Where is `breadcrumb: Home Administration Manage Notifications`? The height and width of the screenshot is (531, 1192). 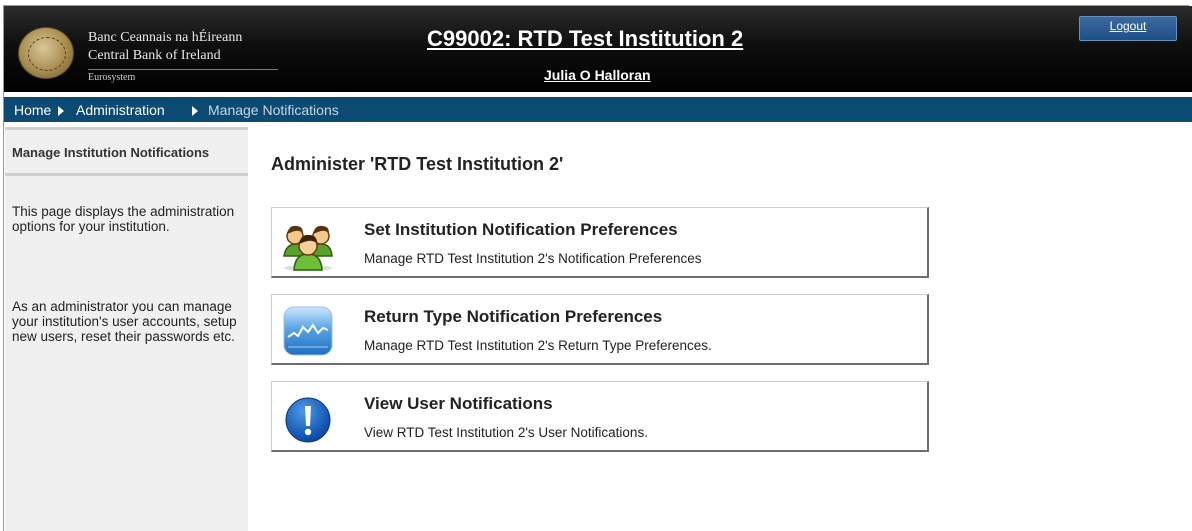
breadcrumb: Home Administration Manage Notifications is located at coordinates (598, 109).